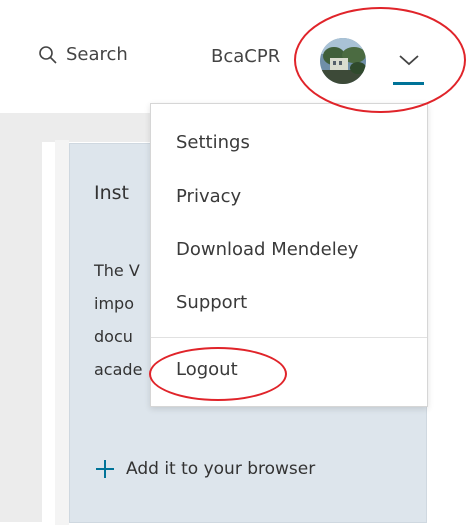  I want to click on account-menu-toggle, so click(409, 60).